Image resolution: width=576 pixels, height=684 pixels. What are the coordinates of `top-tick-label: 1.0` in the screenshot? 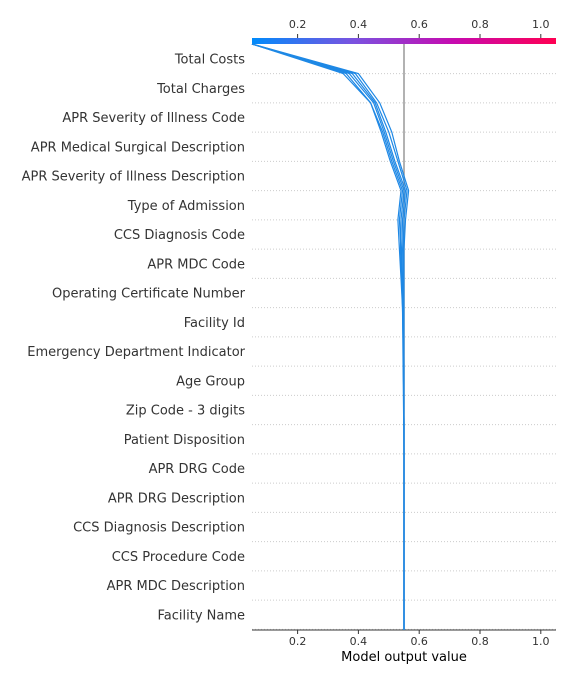 It's located at (541, 24).